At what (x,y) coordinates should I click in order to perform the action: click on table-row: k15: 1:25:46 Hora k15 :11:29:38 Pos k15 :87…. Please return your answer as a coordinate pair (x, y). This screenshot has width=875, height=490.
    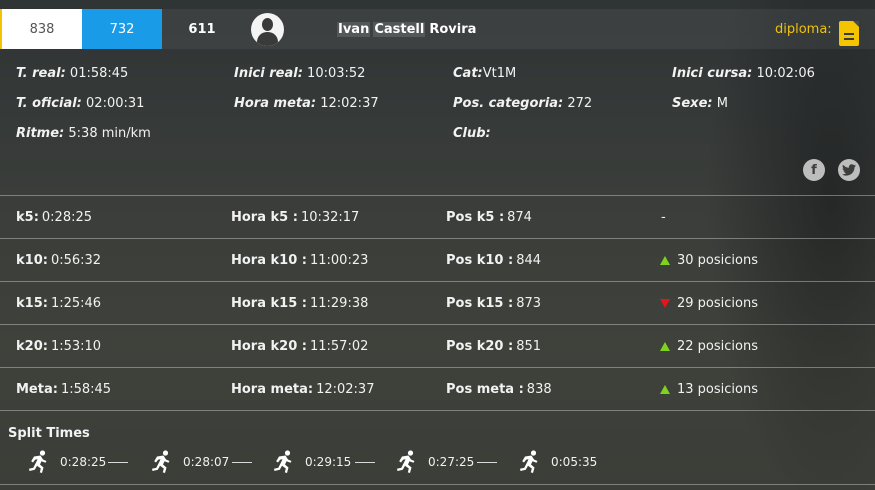
    Looking at the image, I should click on (437, 302).